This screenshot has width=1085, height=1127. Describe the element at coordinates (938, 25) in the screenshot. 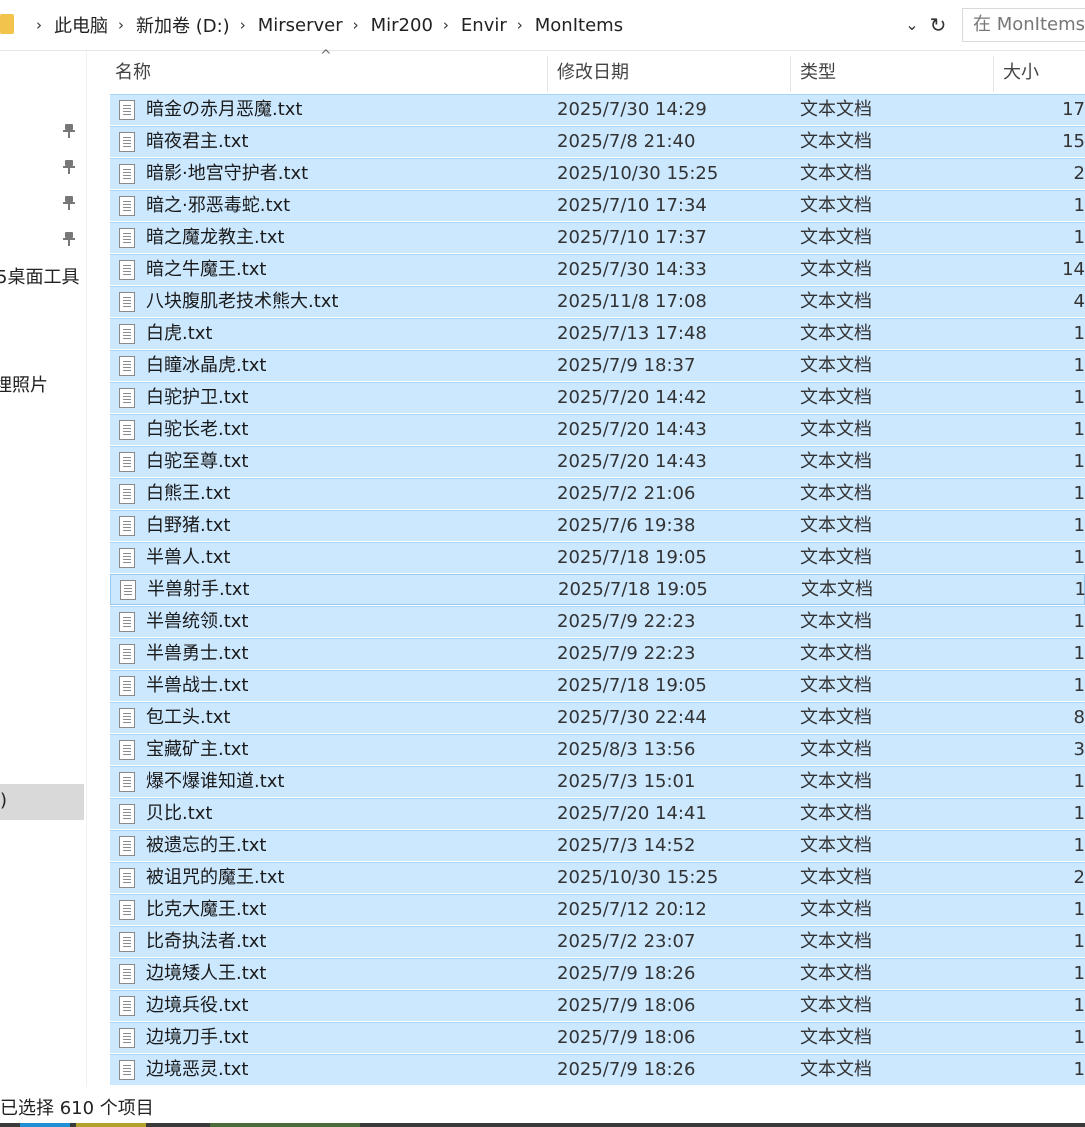

I see `refresh-icon: ↻` at that location.